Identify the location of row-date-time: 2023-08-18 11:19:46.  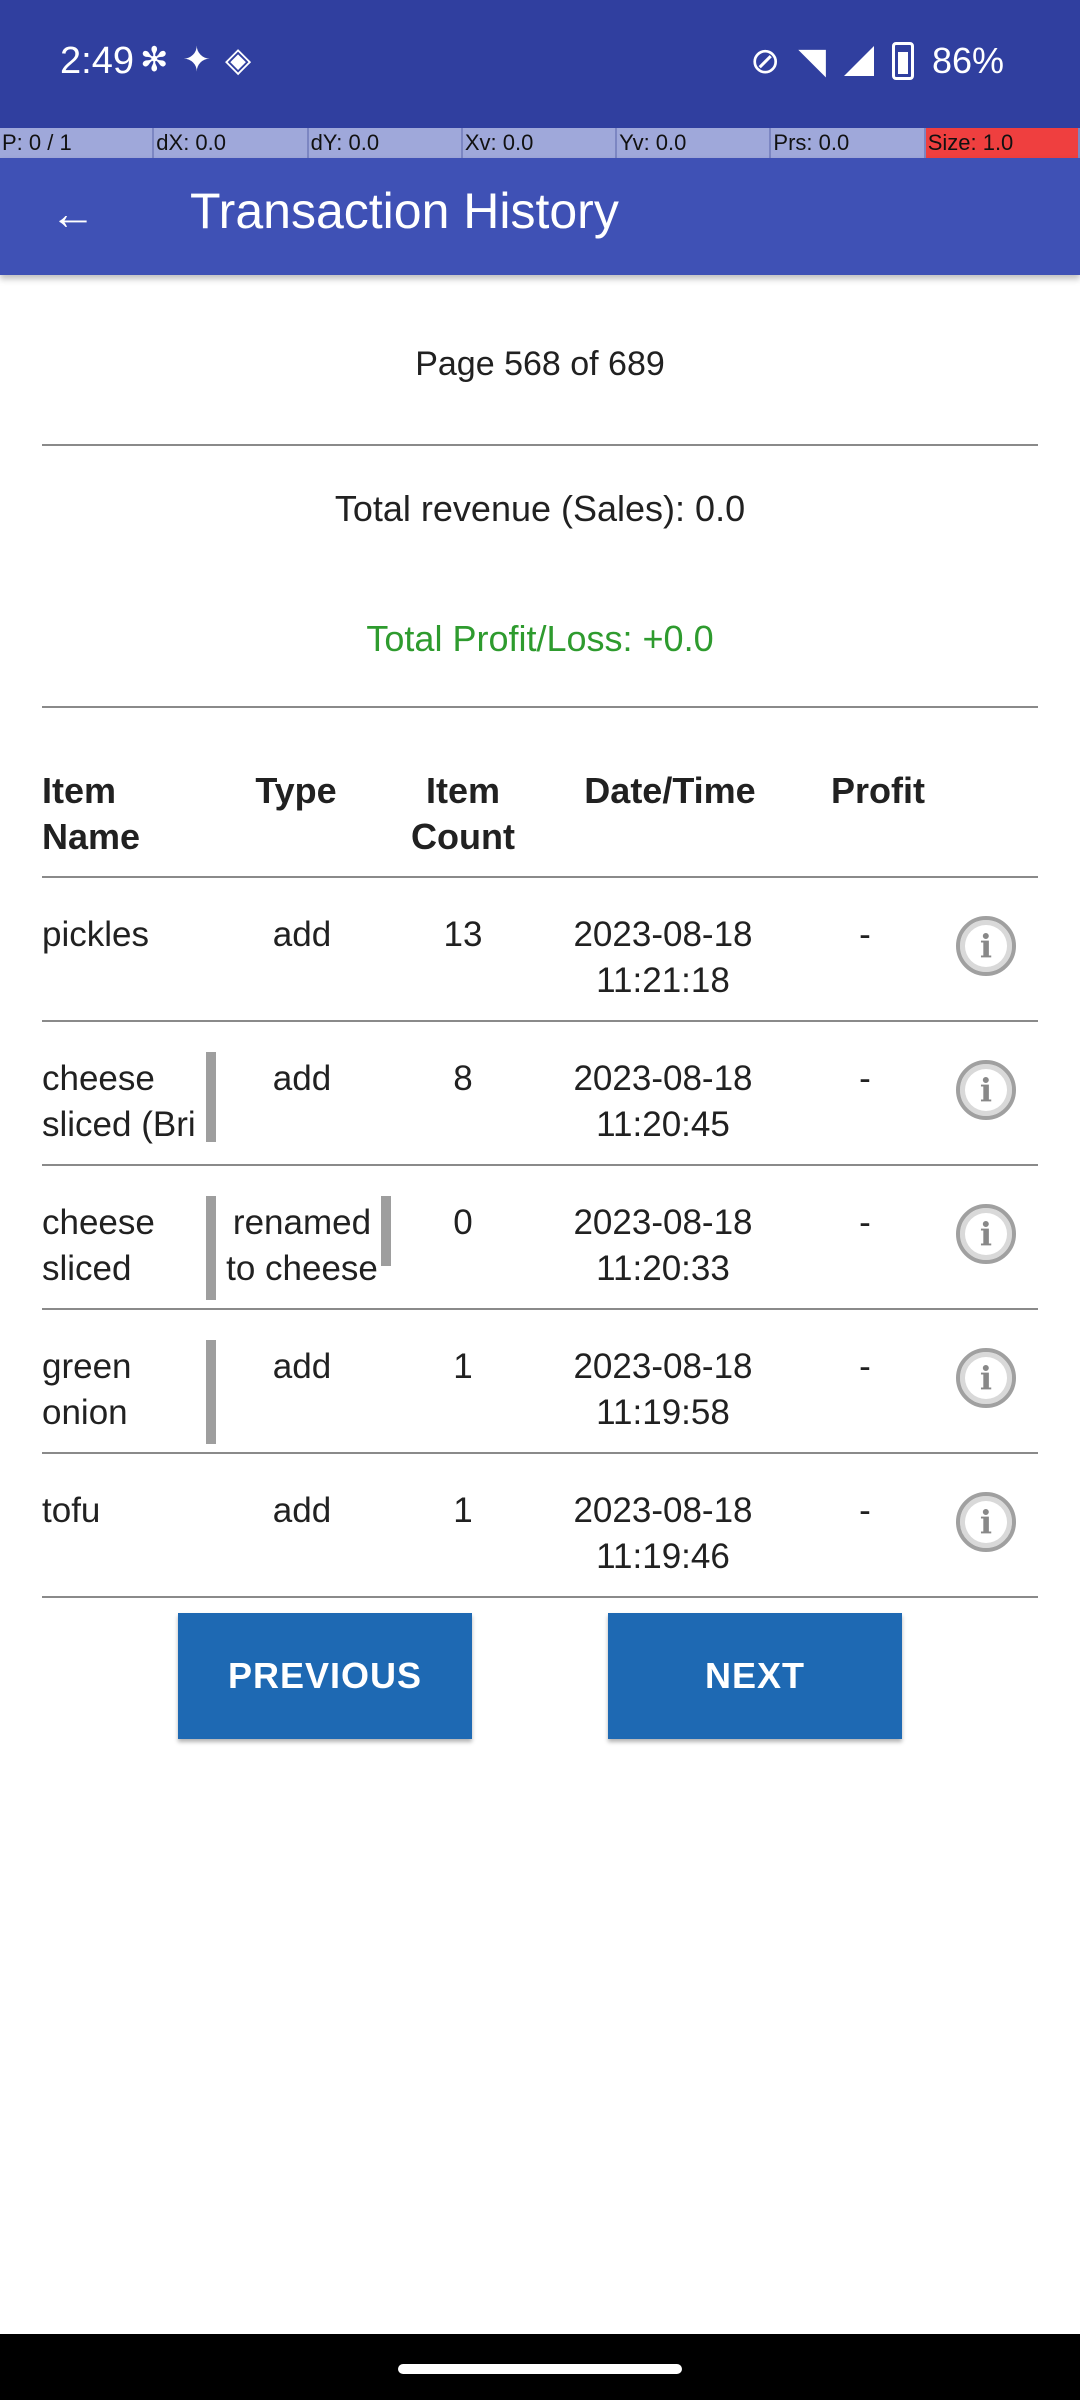
(663, 1533).